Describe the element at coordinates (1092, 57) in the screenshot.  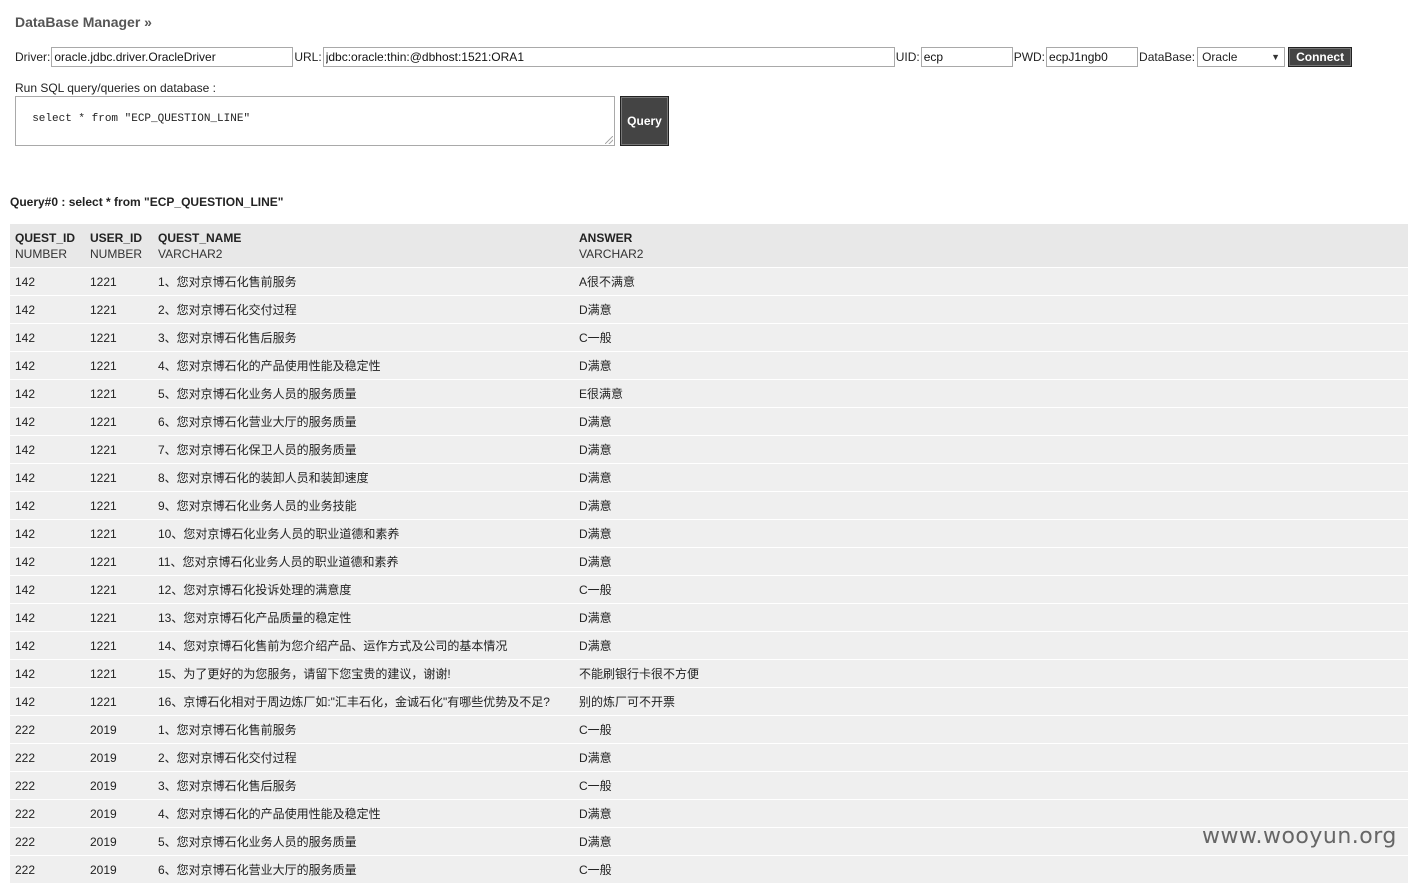
I see `pwd-input` at that location.